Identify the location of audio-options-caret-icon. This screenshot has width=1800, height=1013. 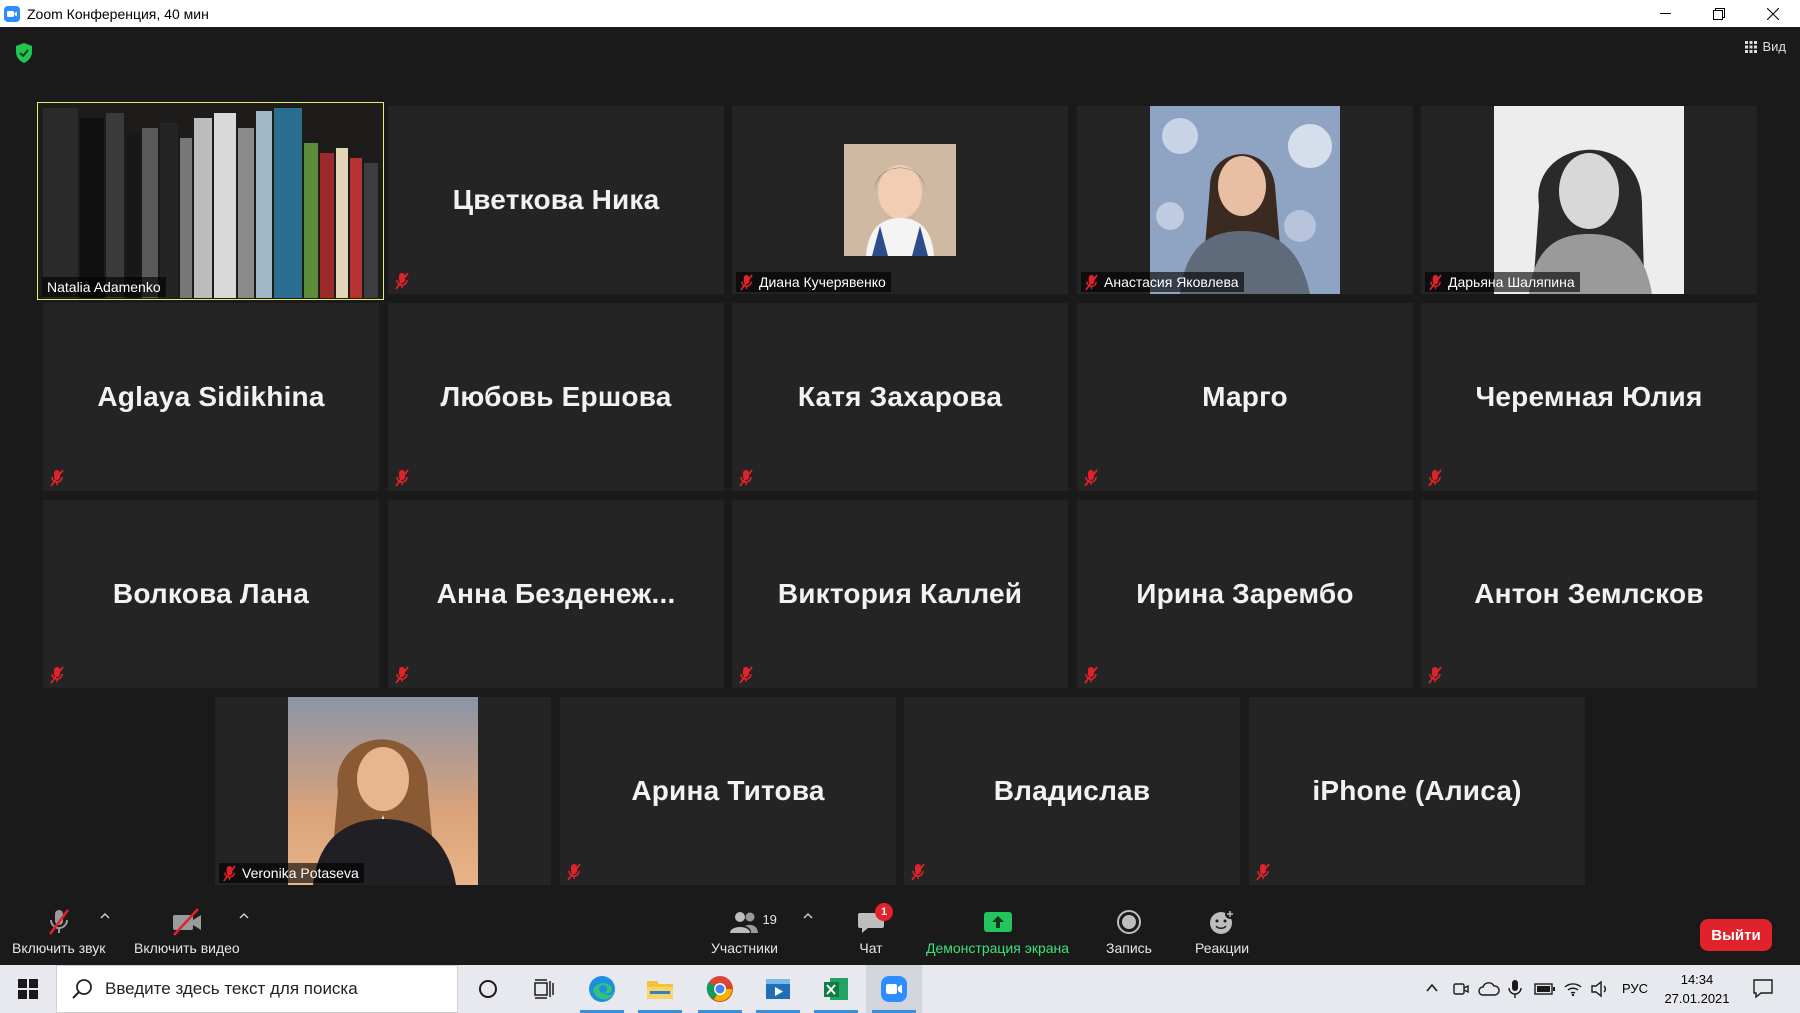
(105, 916).